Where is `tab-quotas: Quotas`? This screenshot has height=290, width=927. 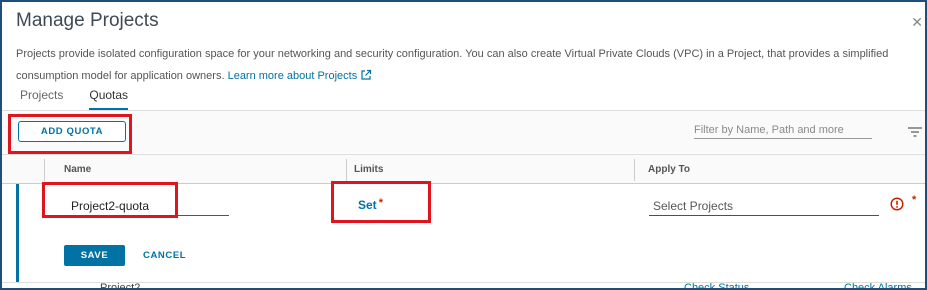 tab-quotas: Quotas is located at coordinates (109, 99).